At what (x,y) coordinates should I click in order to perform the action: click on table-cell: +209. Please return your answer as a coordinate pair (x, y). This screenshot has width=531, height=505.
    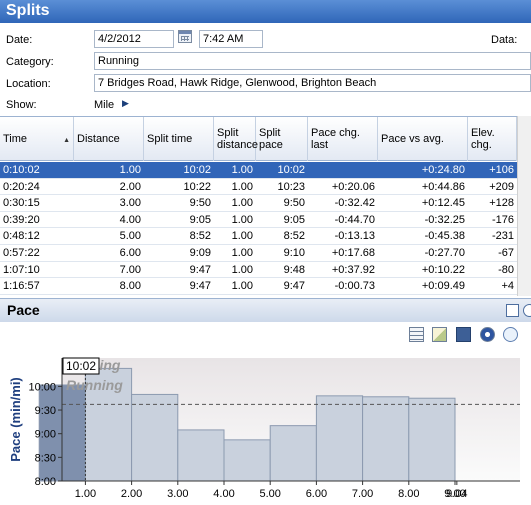
    Looking at the image, I should click on (501, 186).